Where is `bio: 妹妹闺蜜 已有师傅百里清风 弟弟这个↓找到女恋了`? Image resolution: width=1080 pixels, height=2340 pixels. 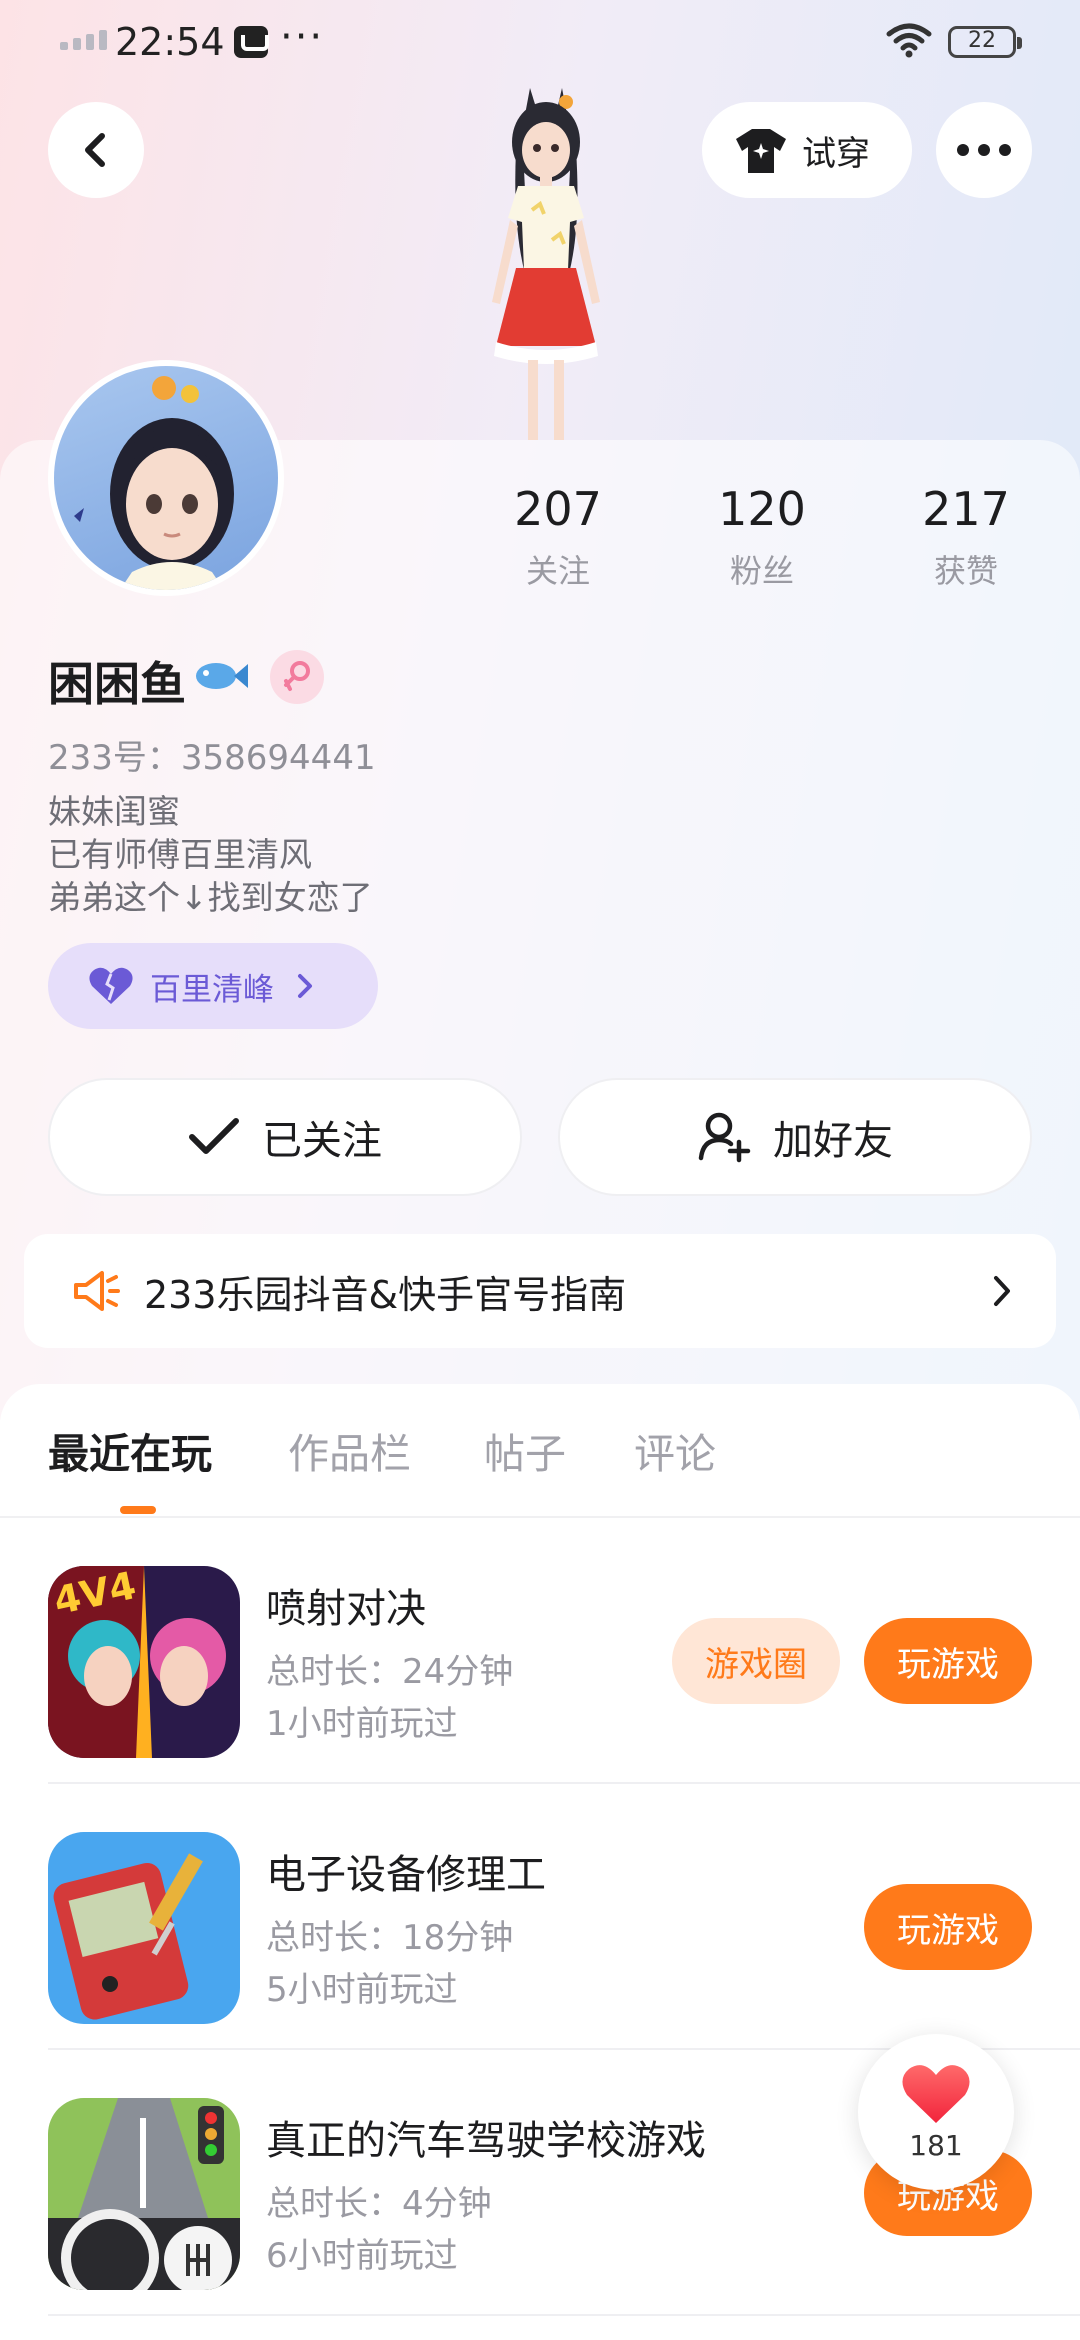 bio: 妹妹闺蜜 已有师傅百里清风 弟弟这个↓找到女恋了 is located at coordinates (210, 854).